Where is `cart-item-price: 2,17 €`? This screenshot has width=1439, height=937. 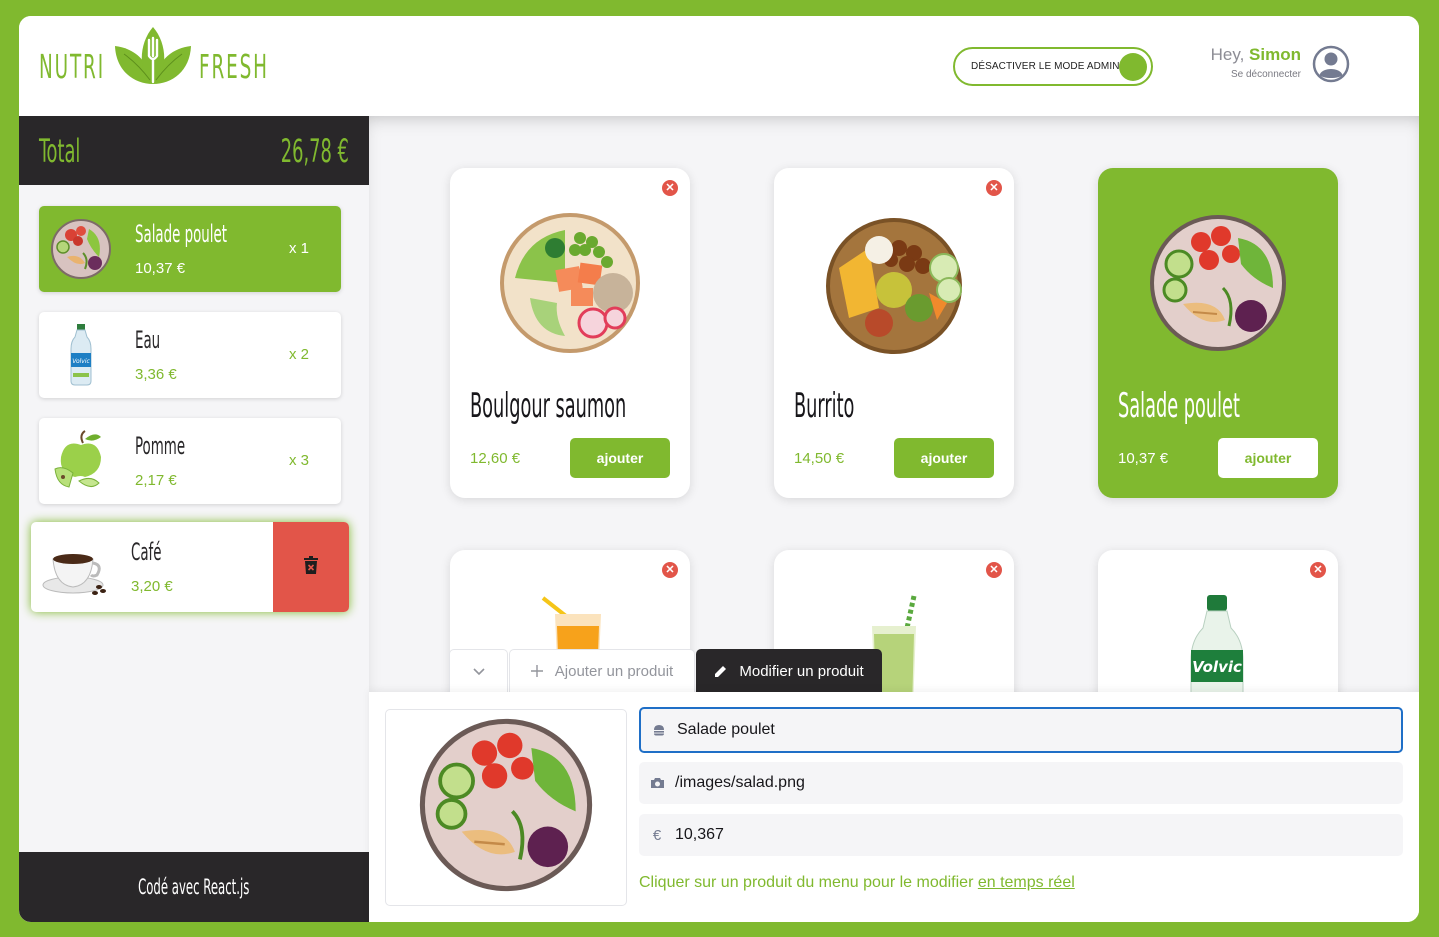 cart-item-price: 2,17 € is located at coordinates (156, 480).